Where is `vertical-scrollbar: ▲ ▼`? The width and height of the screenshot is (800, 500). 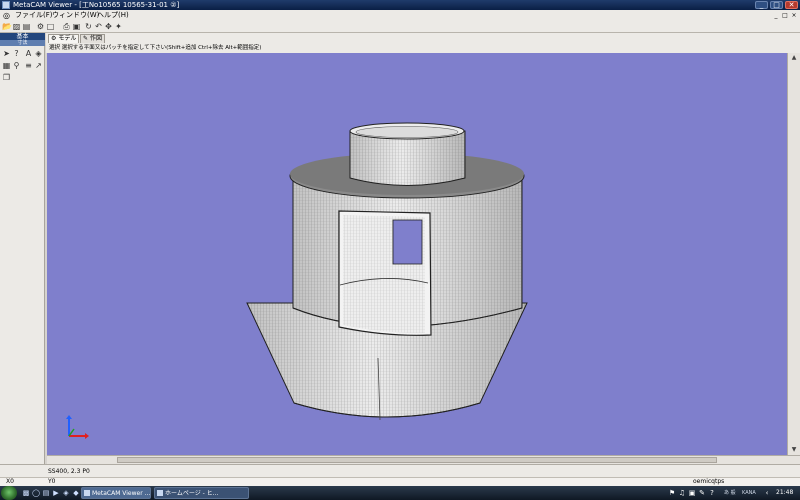
vertical-scrollbar: ▲ ▼ is located at coordinates (793, 254).